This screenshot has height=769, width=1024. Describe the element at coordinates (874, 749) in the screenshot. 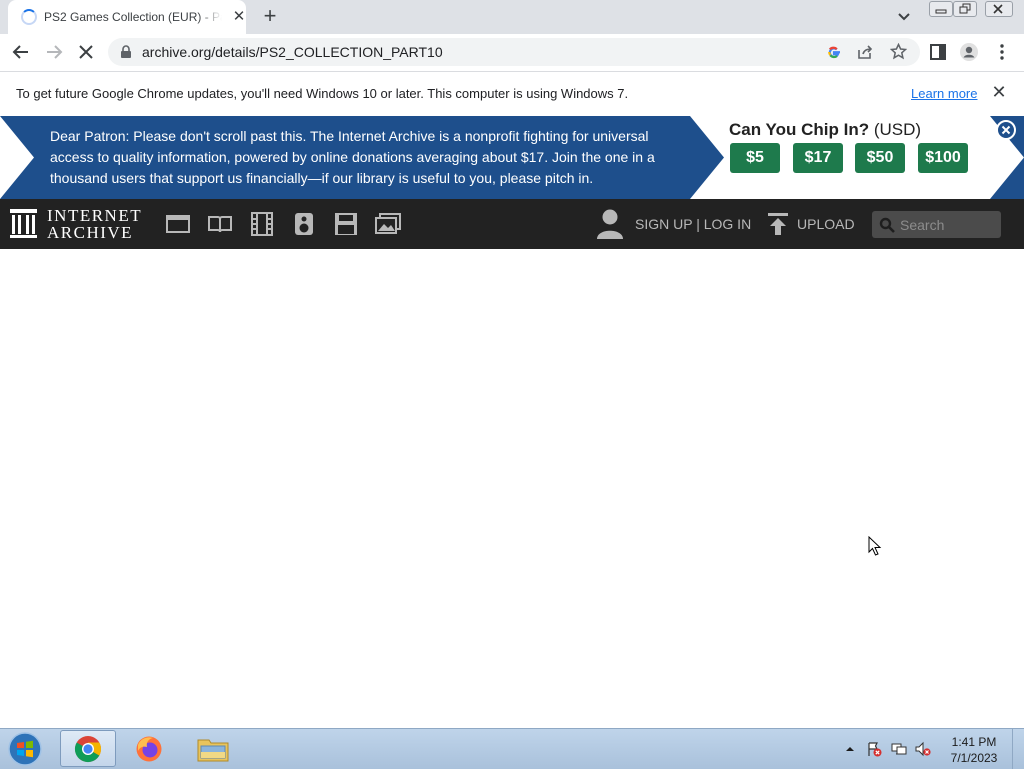

I see `action-center-flag-icon` at that location.